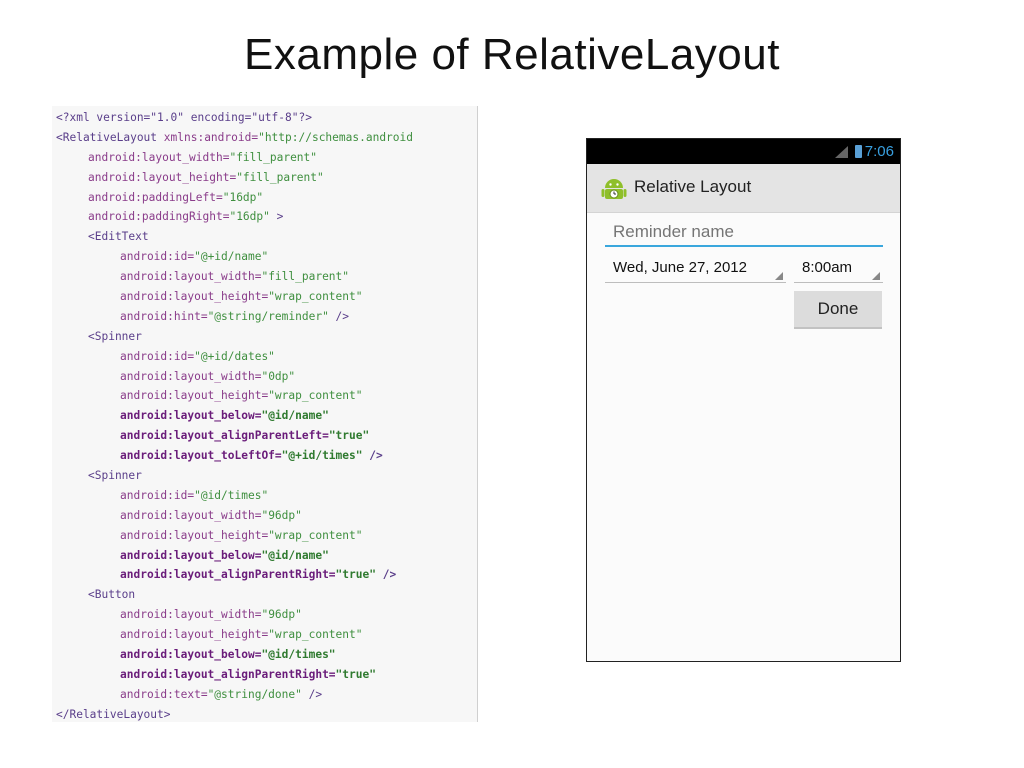 The height and width of the screenshot is (768, 1024). I want to click on code-line: android:layout_alignParentLeft="true", so click(264, 436).